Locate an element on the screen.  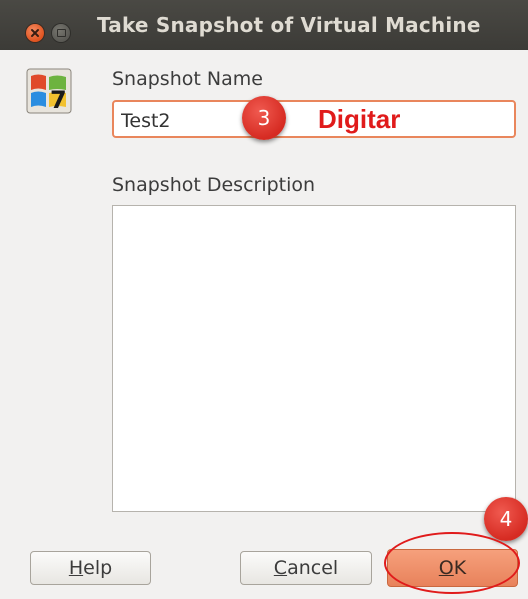
svg-text: 7 is located at coordinates (58, 100).